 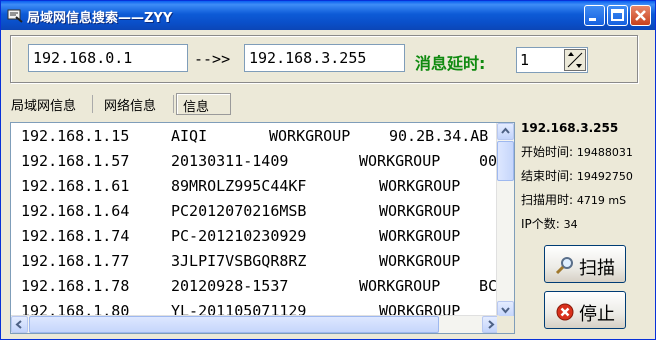 I want to click on scroll-left-button, so click(x=19, y=324).